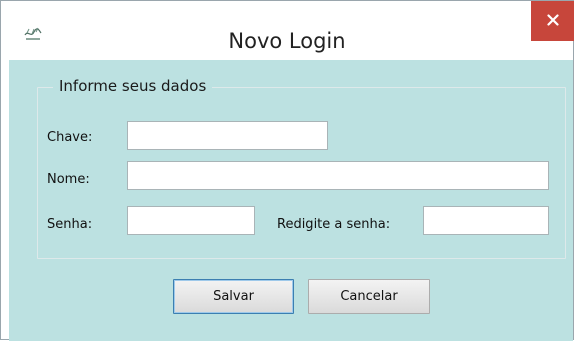 The height and width of the screenshot is (341, 574). Describe the element at coordinates (233, 296) in the screenshot. I see `save-button: Salvar` at that location.